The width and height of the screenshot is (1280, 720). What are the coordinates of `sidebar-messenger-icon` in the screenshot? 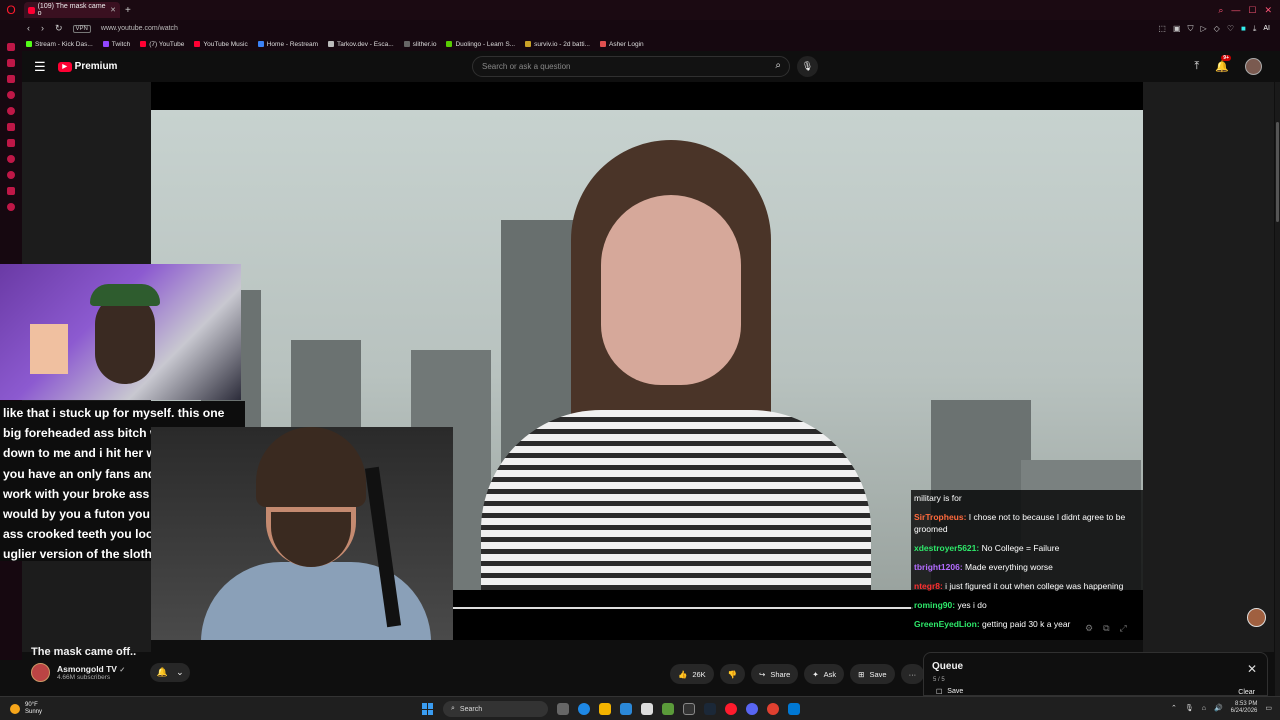 It's located at (11, 95).